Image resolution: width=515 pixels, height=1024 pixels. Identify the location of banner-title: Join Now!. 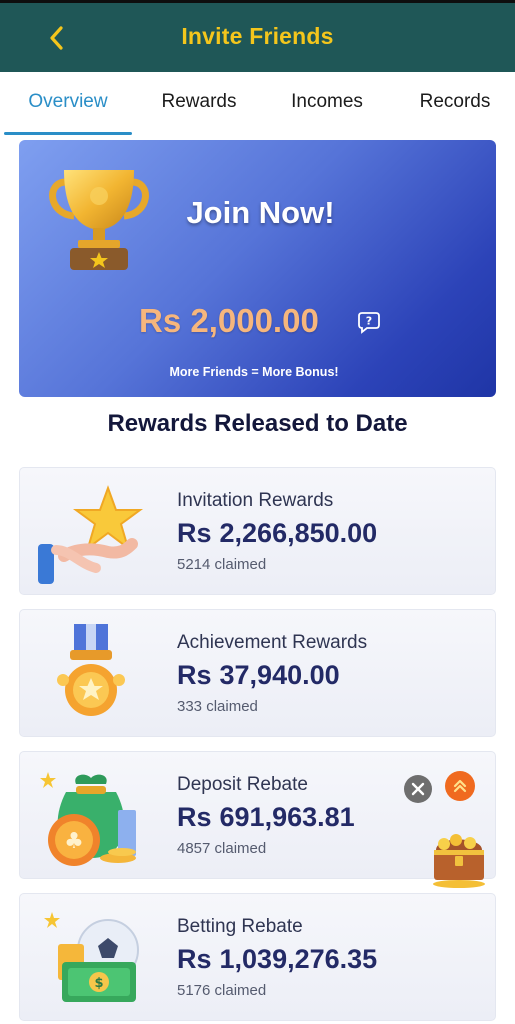
(260, 212).